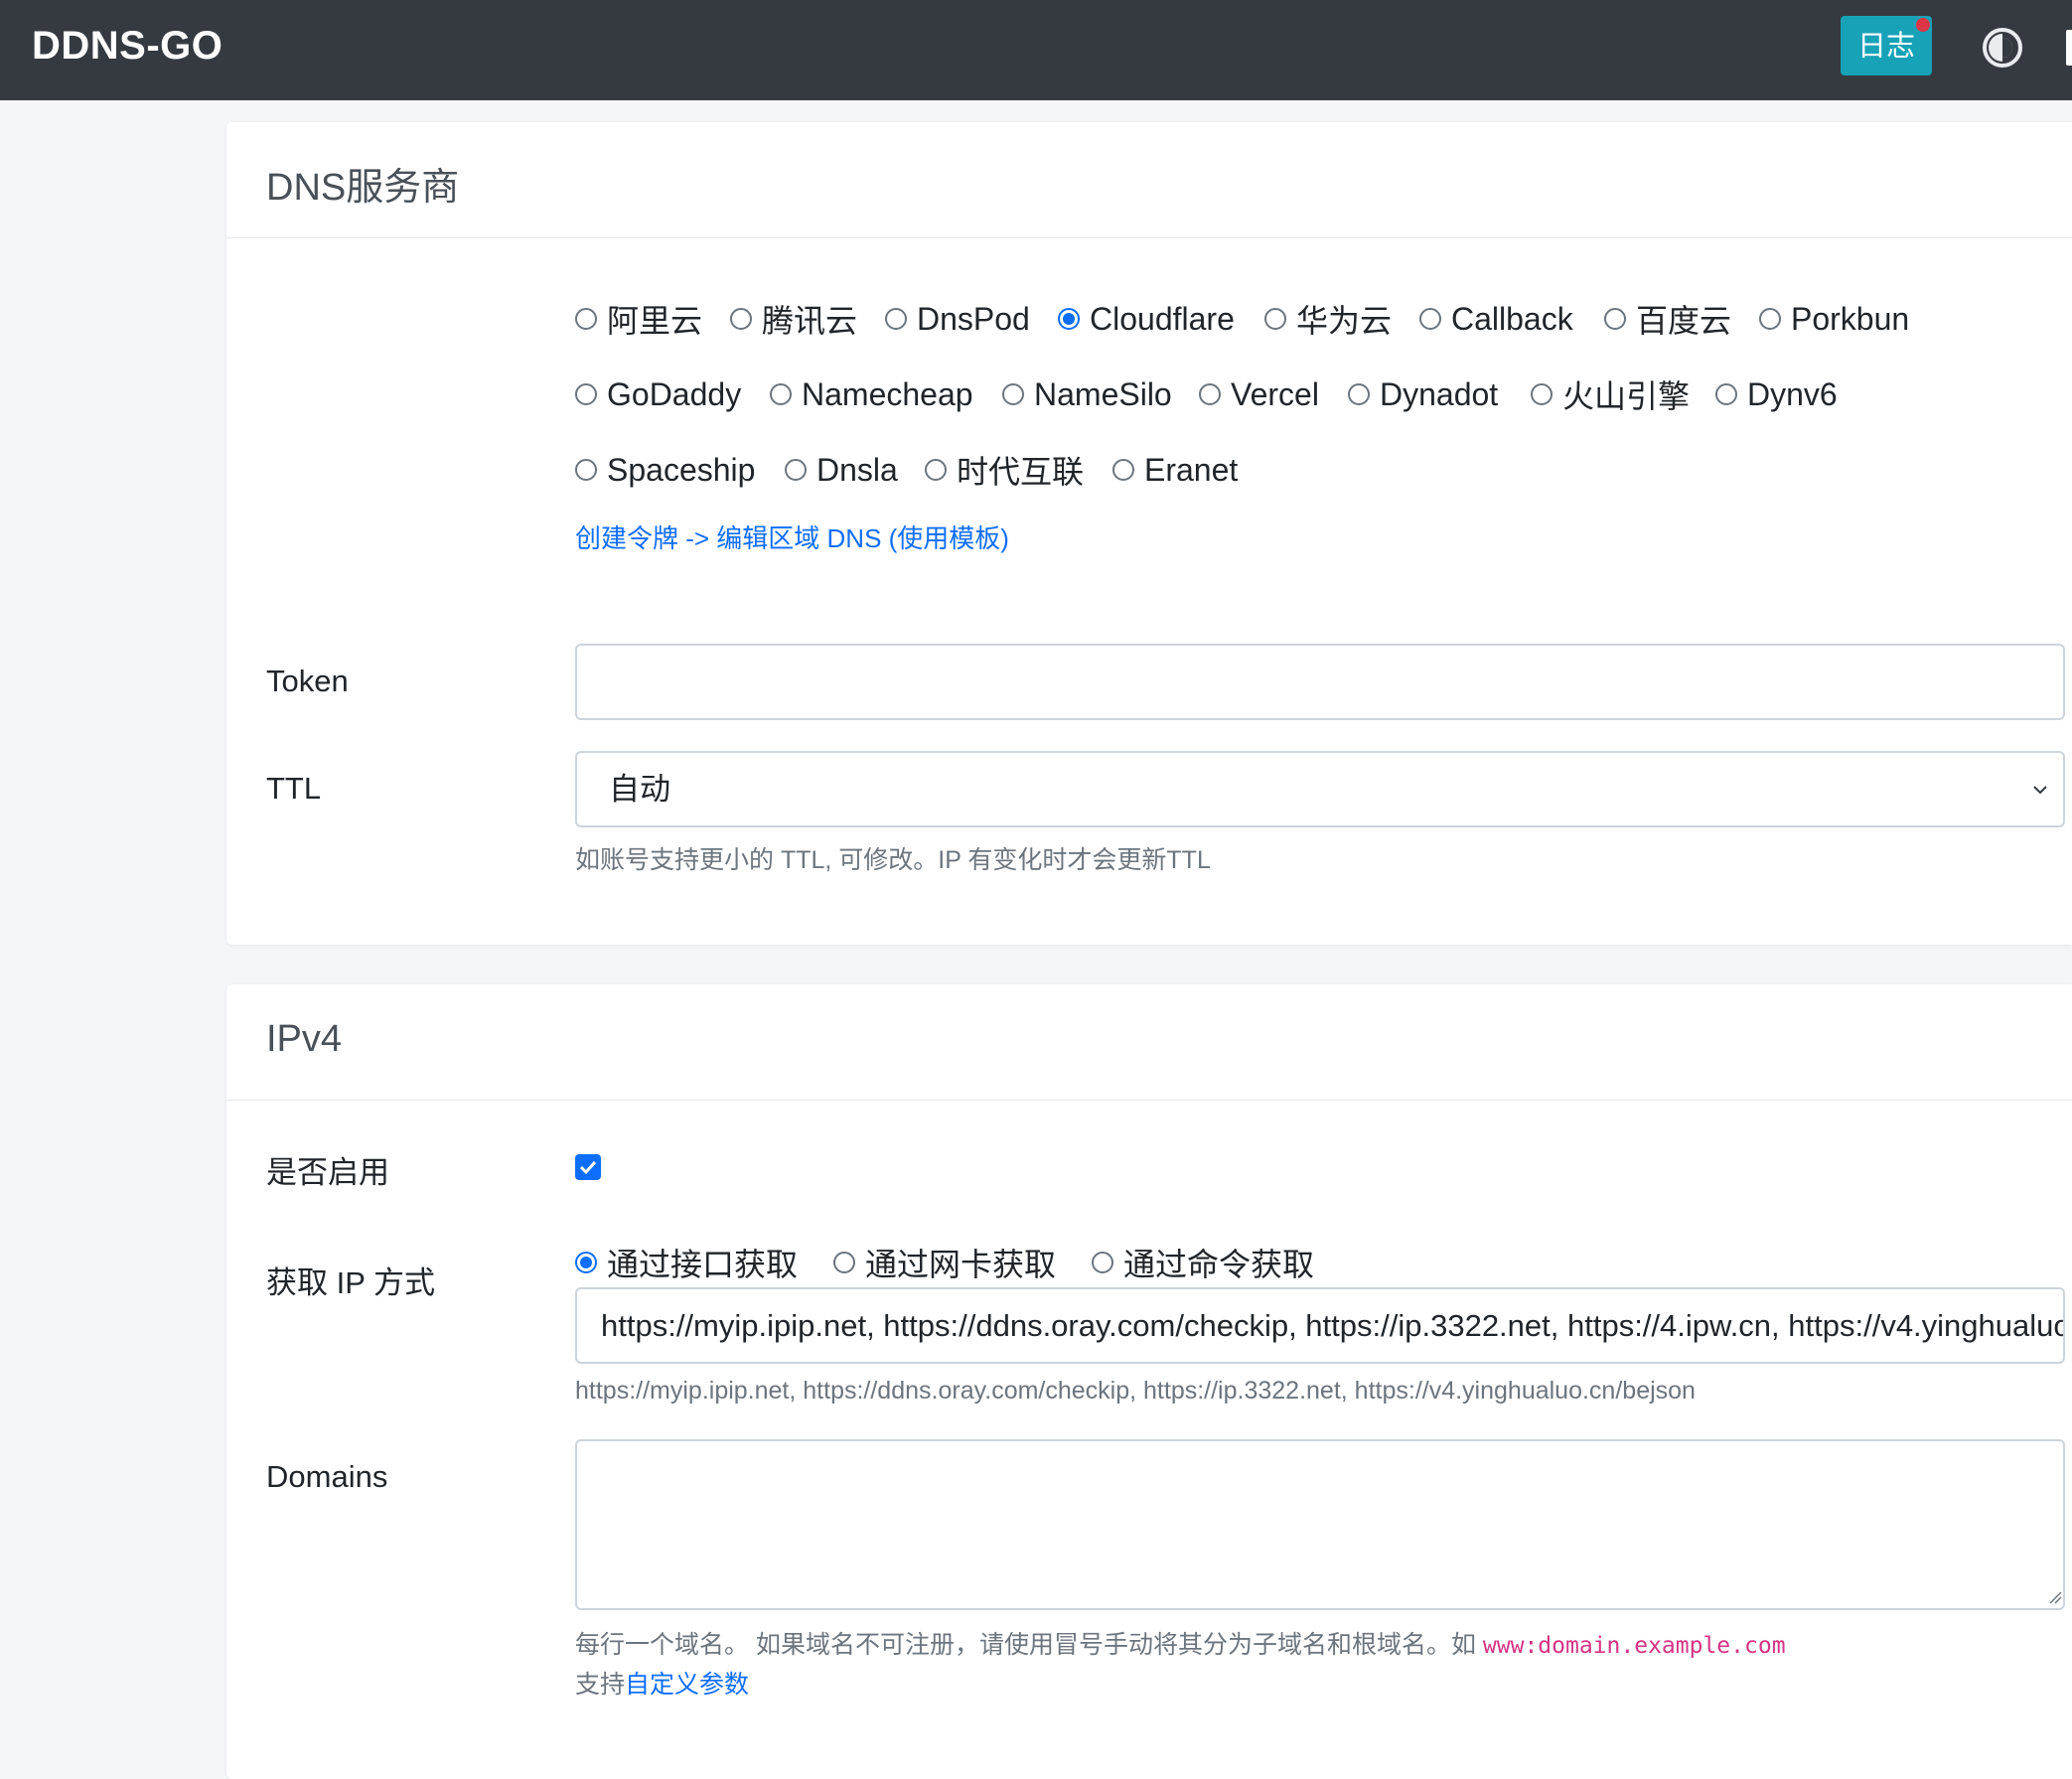 This screenshot has width=2072, height=1779. I want to click on custom-params-help: 支持自定义参数, so click(662, 1683).